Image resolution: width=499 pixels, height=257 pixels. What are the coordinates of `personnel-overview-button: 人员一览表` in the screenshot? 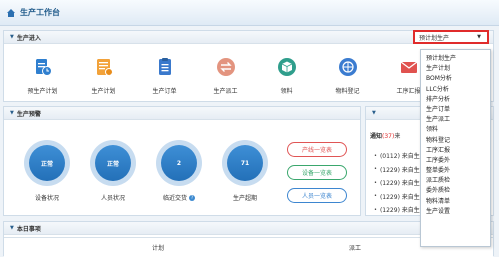 It's located at (317, 195).